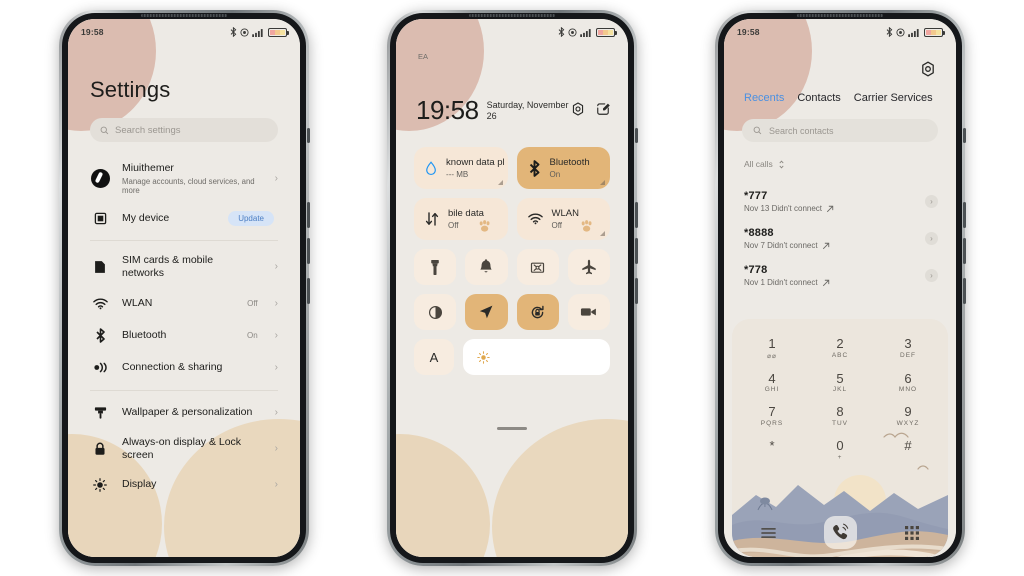  I want to click on key-letters: ⌀⌀, so click(772, 356).